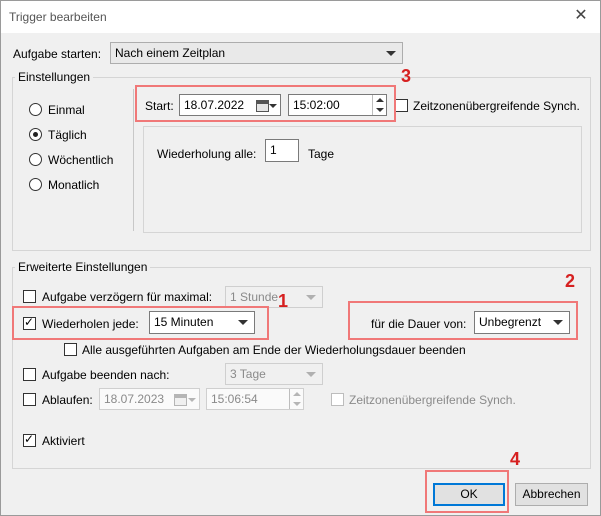 This screenshot has height=516, width=601. What do you see at coordinates (273, 150) in the screenshot?
I see `repeat-days-value: 1` at bounding box center [273, 150].